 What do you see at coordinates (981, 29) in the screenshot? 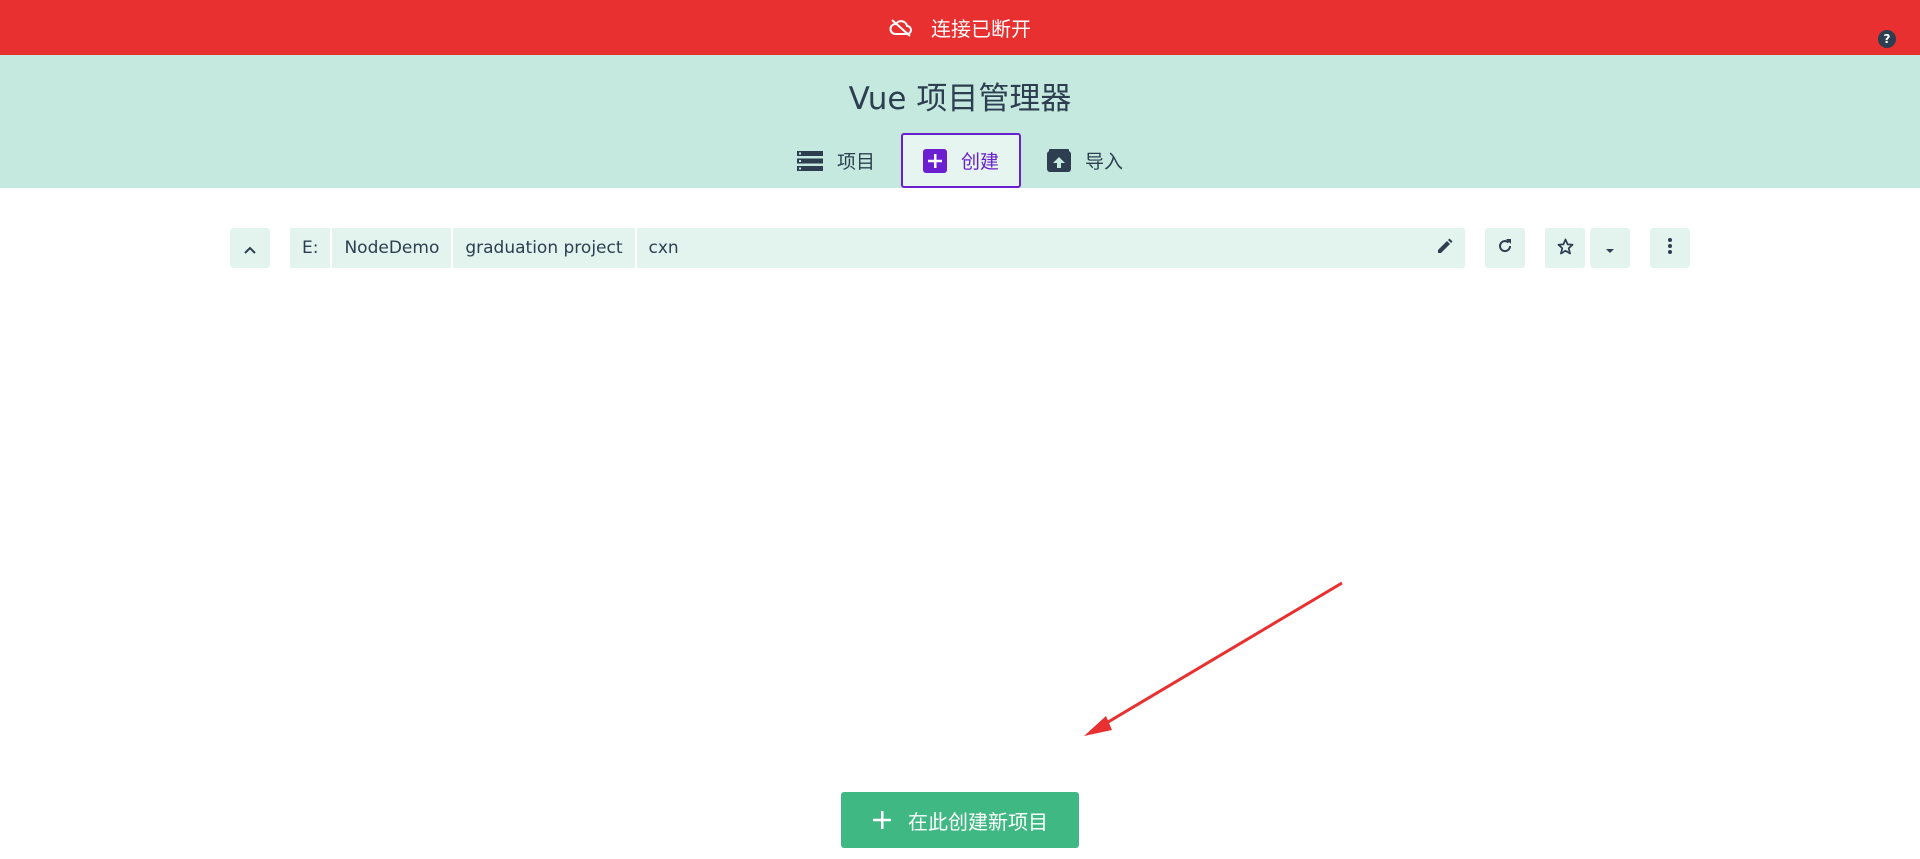
I see `banner-text: 连接已断开` at bounding box center [981, 29].